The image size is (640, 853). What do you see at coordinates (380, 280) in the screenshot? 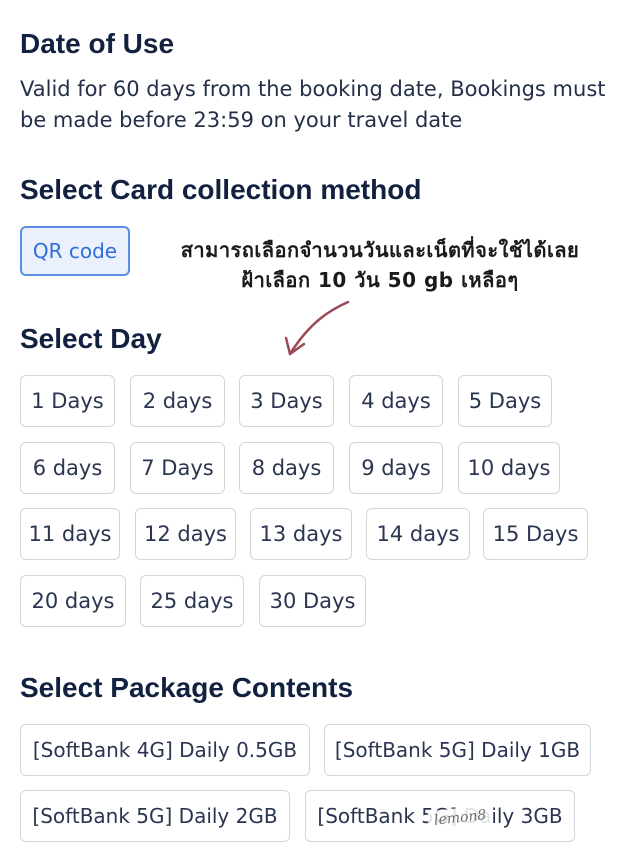
I see `note-line-2: ฝ้าเลือก 10 วัน 50 gb เหลือๆ` at bounding box center [380, 280].